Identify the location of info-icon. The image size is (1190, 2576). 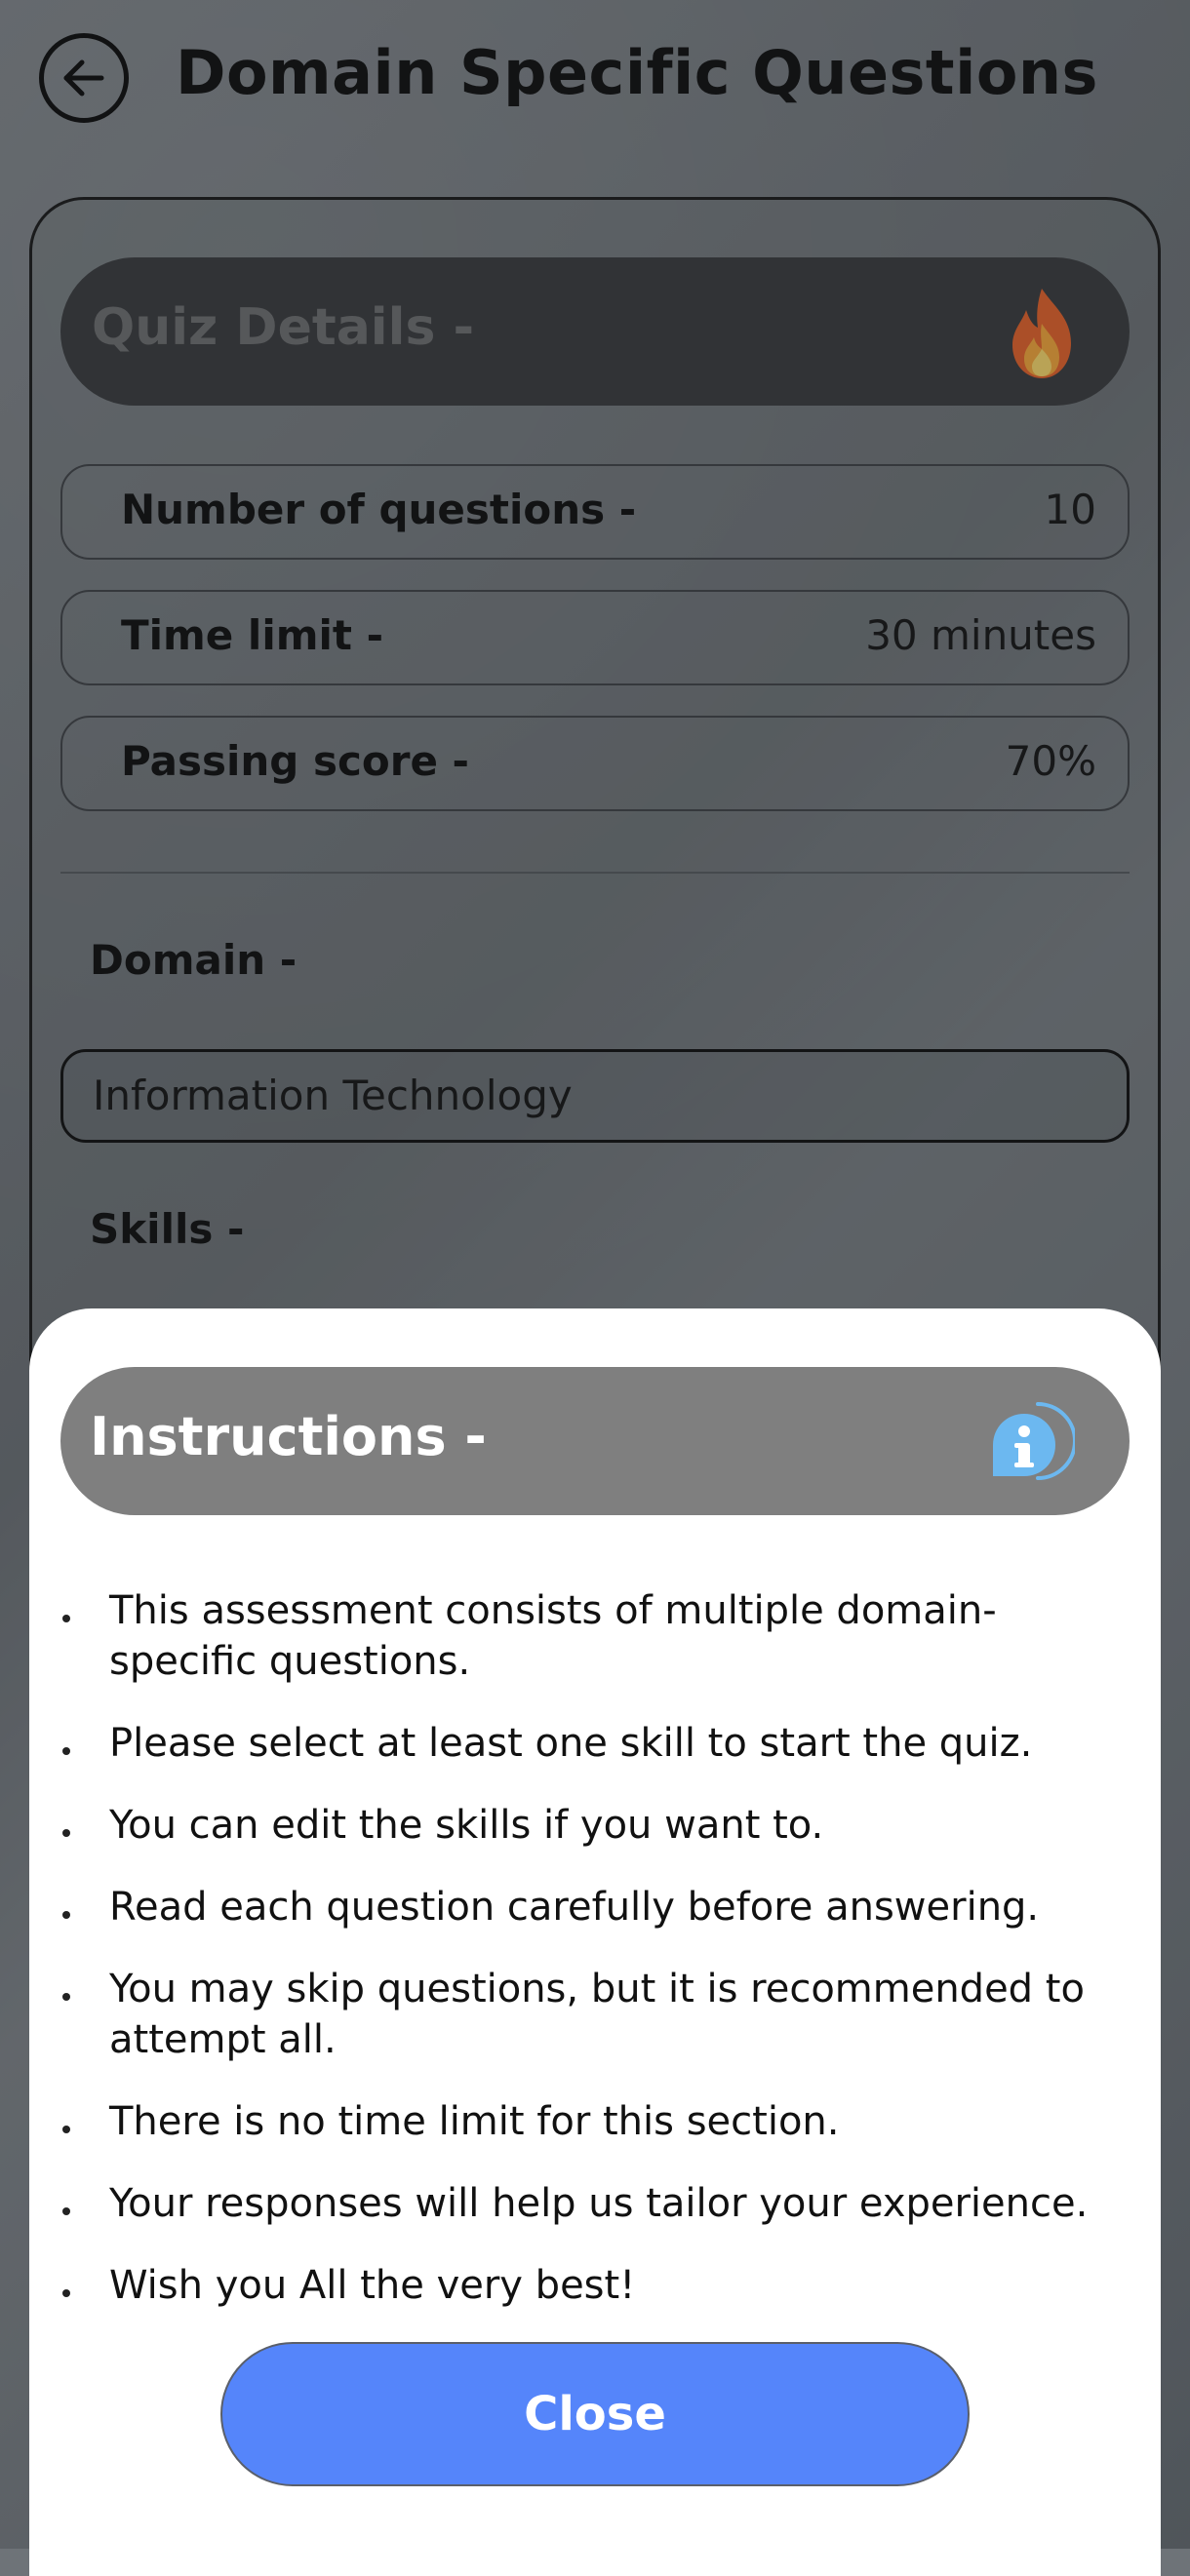
(1034, 1441).